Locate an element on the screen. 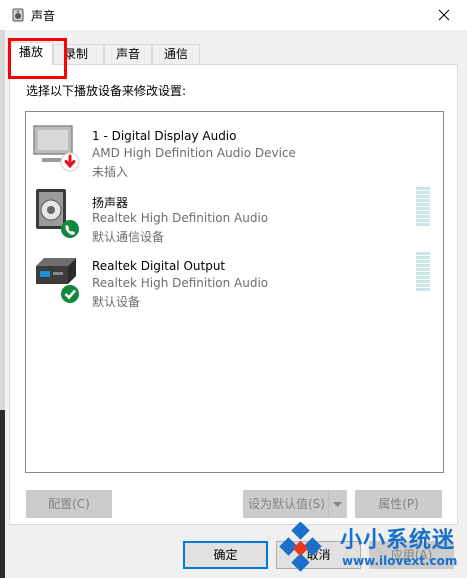 The width and height of the screenshot is (467, 578). device-name: Realtek Digital Output is located at coordinates (159, 266).